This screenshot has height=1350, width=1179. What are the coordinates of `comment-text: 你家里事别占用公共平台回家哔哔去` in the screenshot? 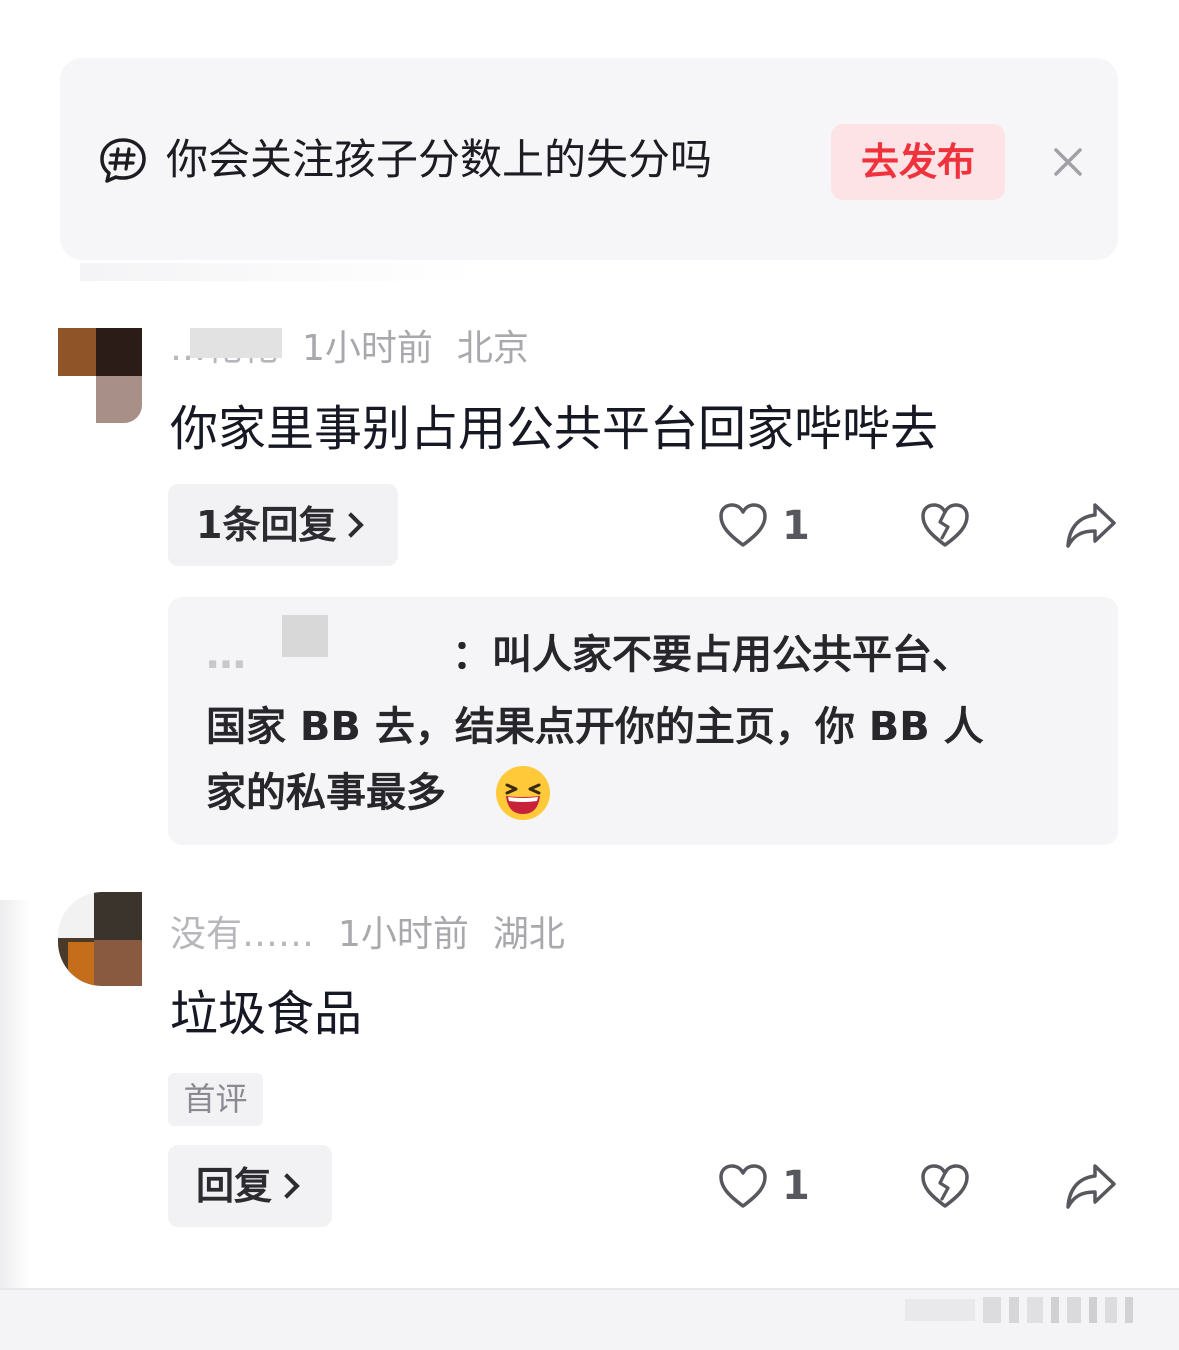 It's located at (554, 429).